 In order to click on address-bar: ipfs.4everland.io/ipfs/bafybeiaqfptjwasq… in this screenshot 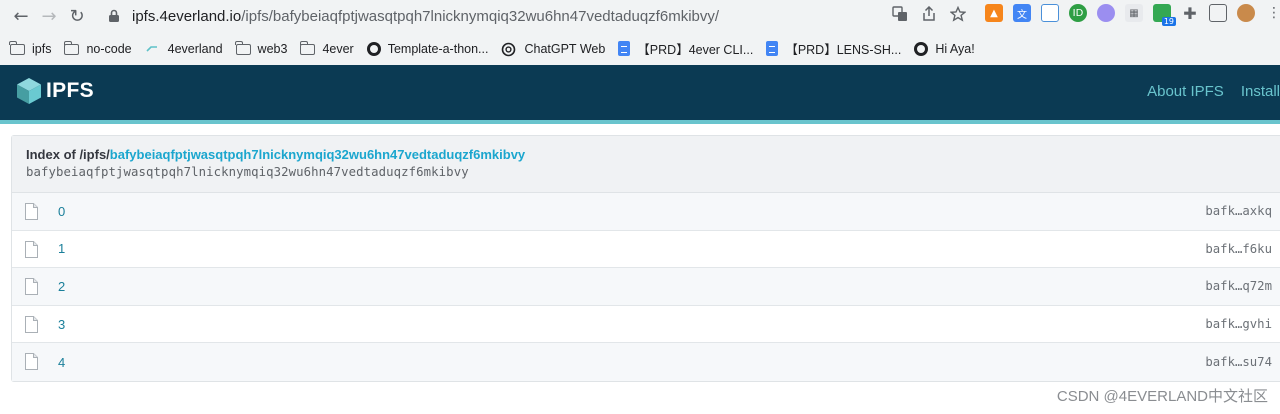, I will do `click(538, 16)`.